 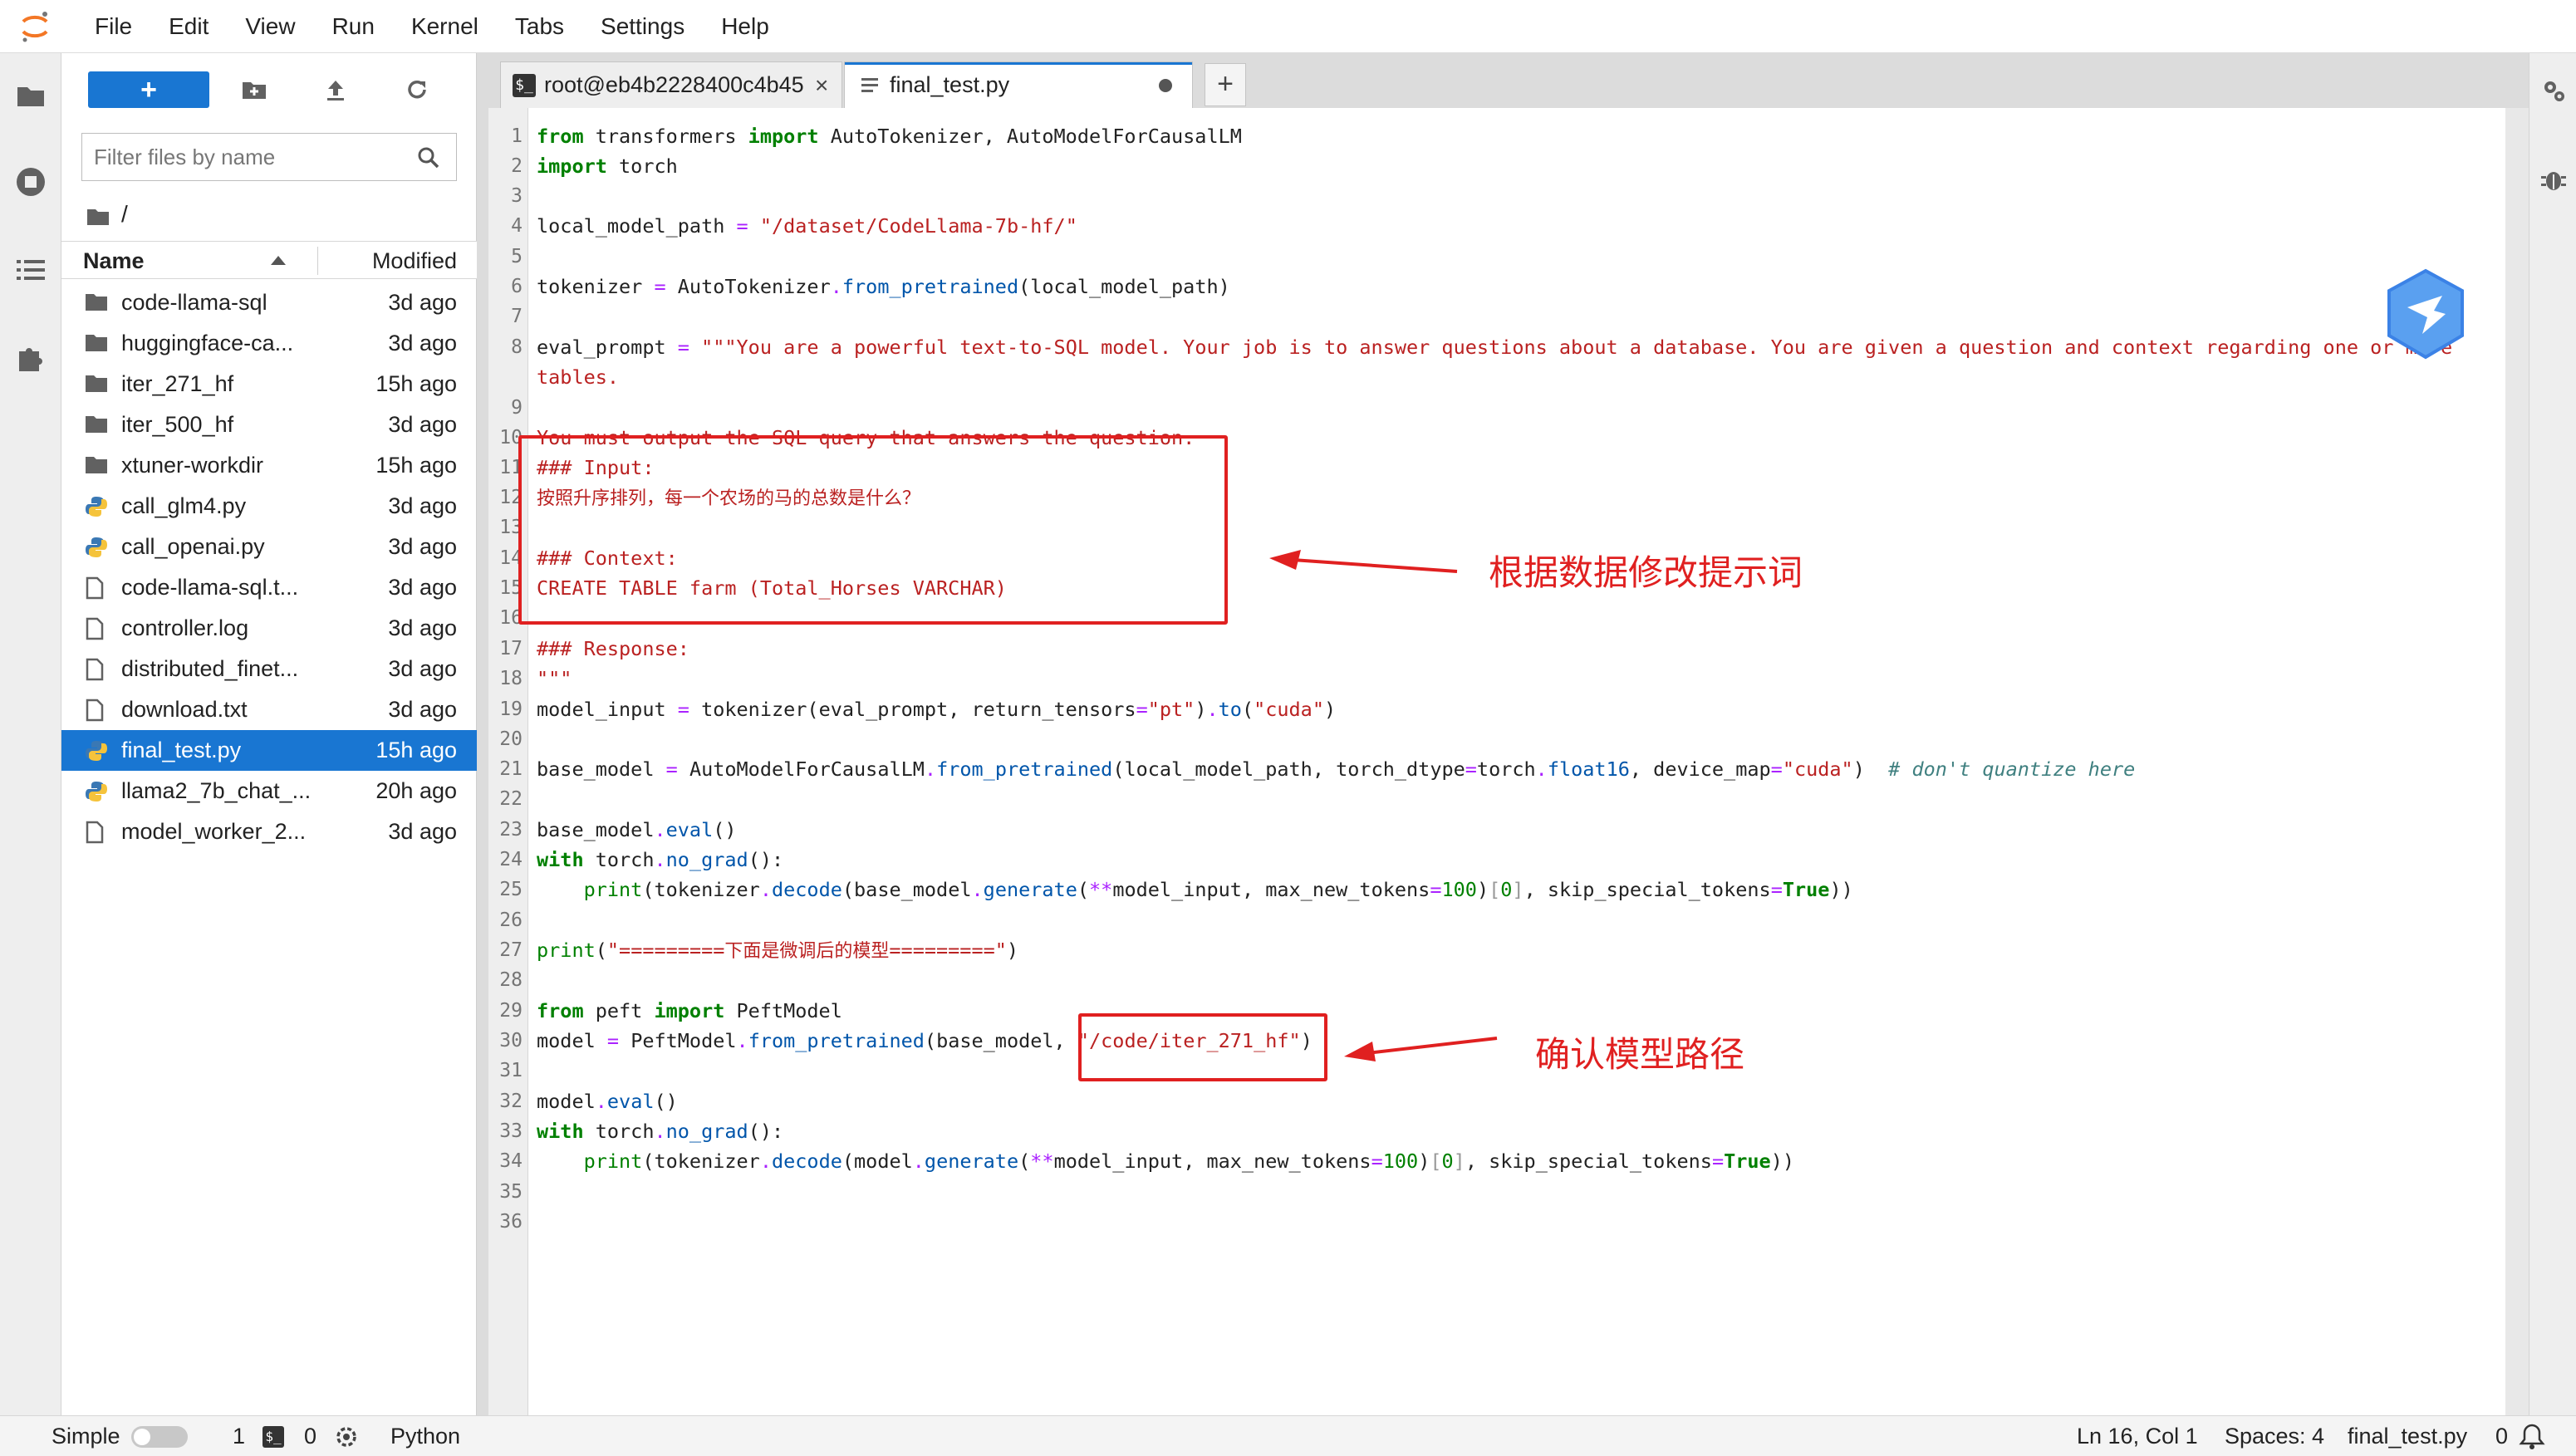 I want to click on file-row: code-llama-sql 3d ago, so click(x=269, y=302).